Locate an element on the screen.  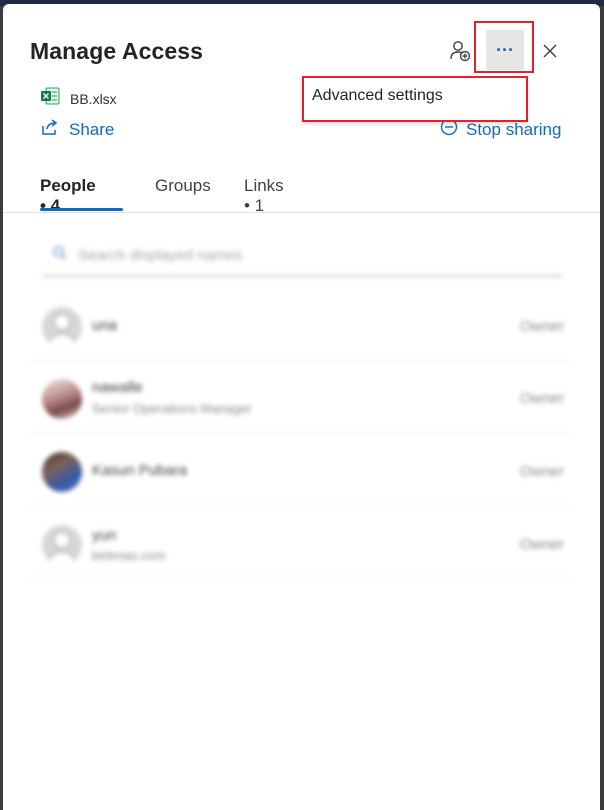
person-name: una is located at coordinates (105, 325).